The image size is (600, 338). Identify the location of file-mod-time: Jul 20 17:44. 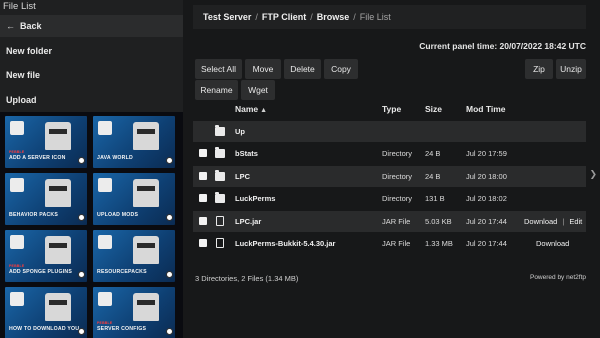
(486, 243).